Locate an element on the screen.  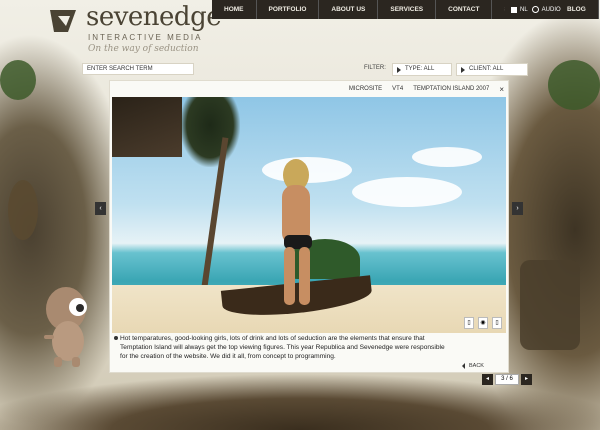
language-toggle: NL is located at coordinates (519, 9).